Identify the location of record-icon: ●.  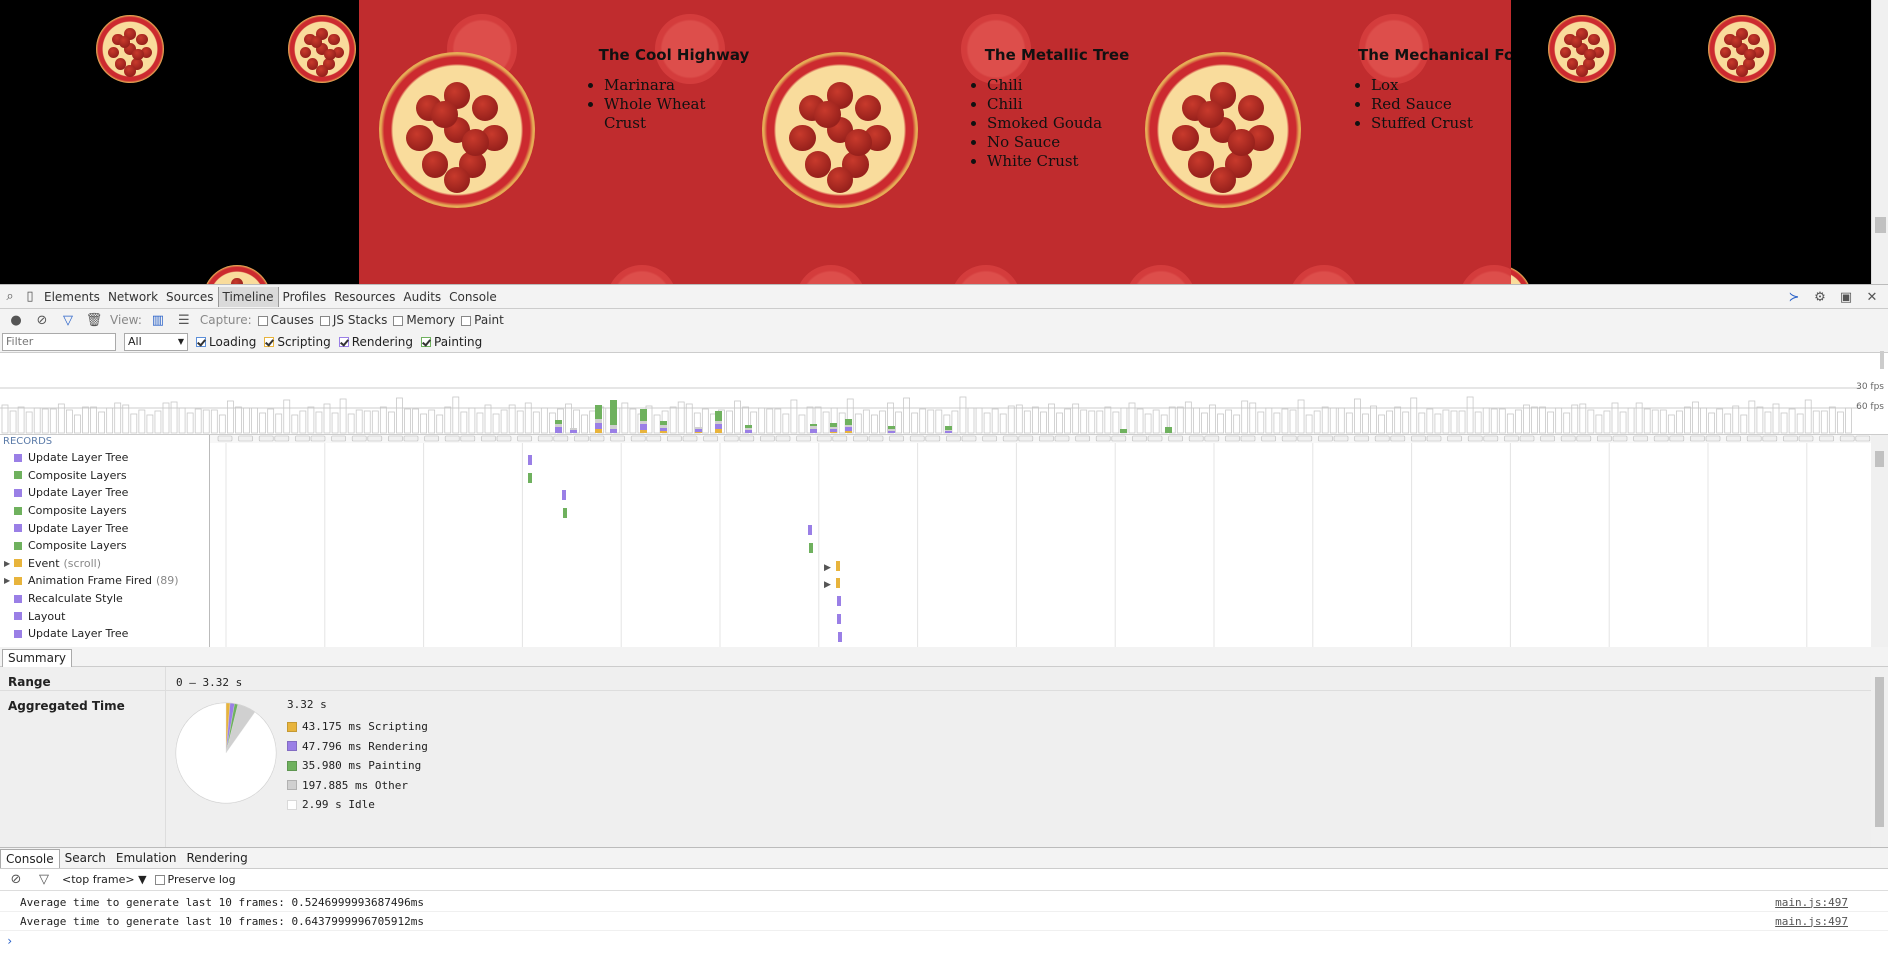
(16, 320).